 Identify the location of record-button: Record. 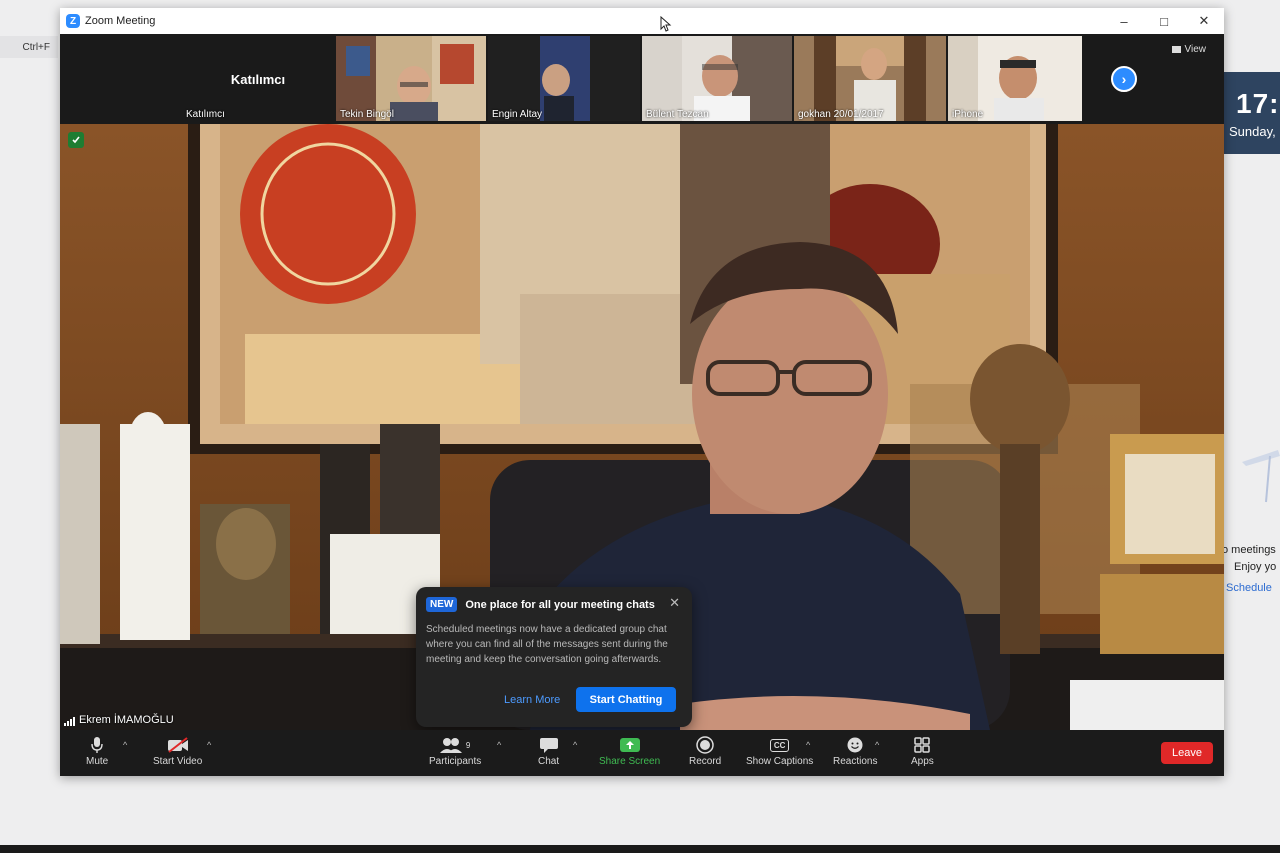
(705, 751).